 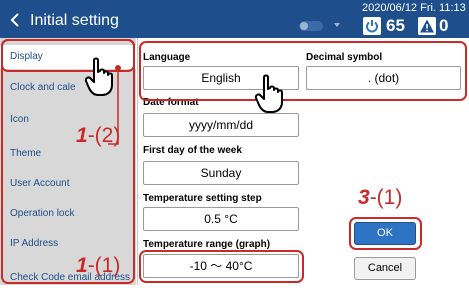 What do you see at coordinates (183, 101) in the screenshot?
I see `annotation-overlay` at bounding box center [183, 101].